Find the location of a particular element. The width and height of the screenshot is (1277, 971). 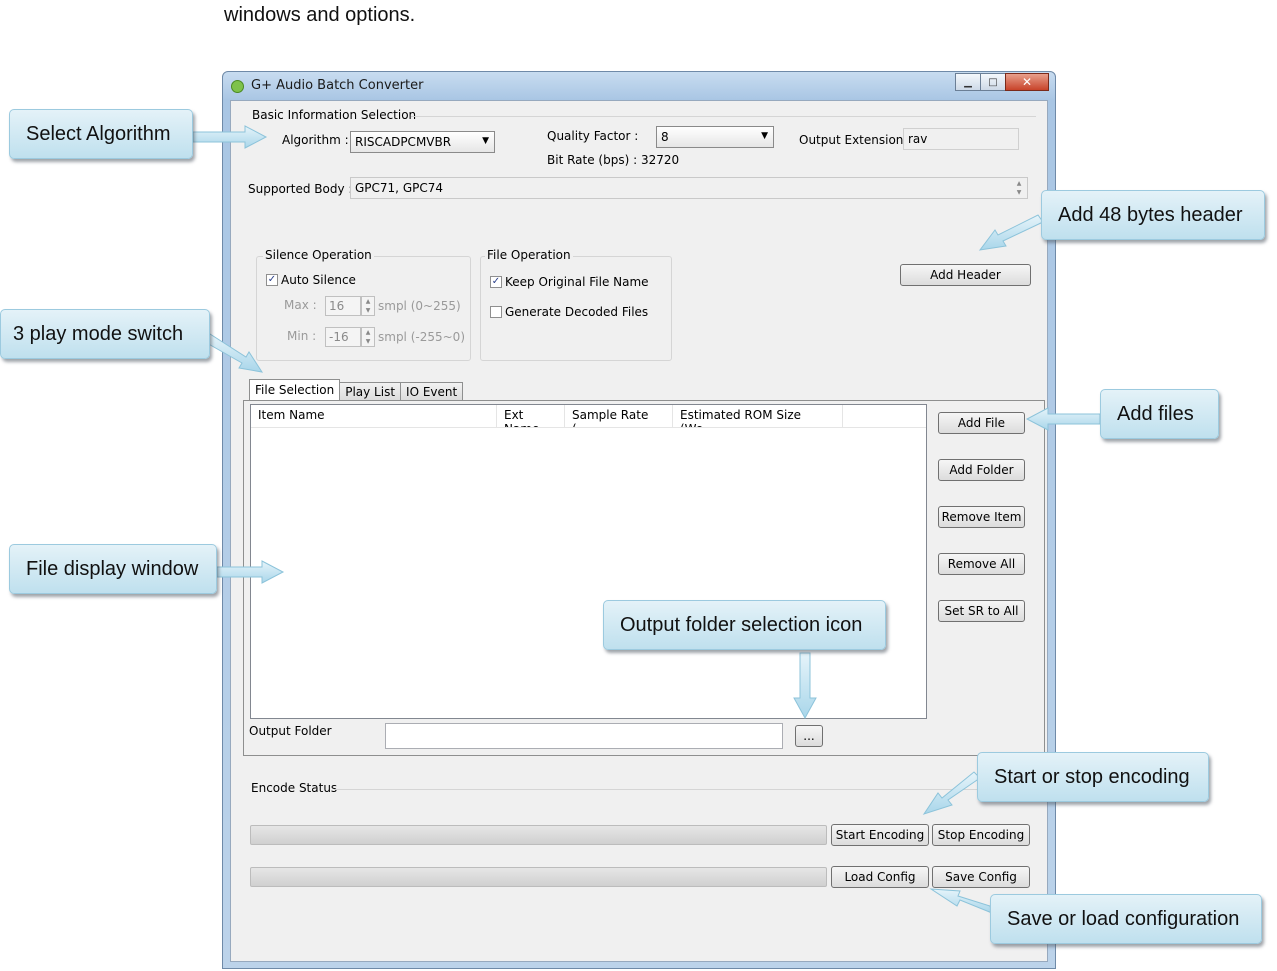

callout-output-folder-icon: Output folder selection icon is located at coordinates (744, 625).